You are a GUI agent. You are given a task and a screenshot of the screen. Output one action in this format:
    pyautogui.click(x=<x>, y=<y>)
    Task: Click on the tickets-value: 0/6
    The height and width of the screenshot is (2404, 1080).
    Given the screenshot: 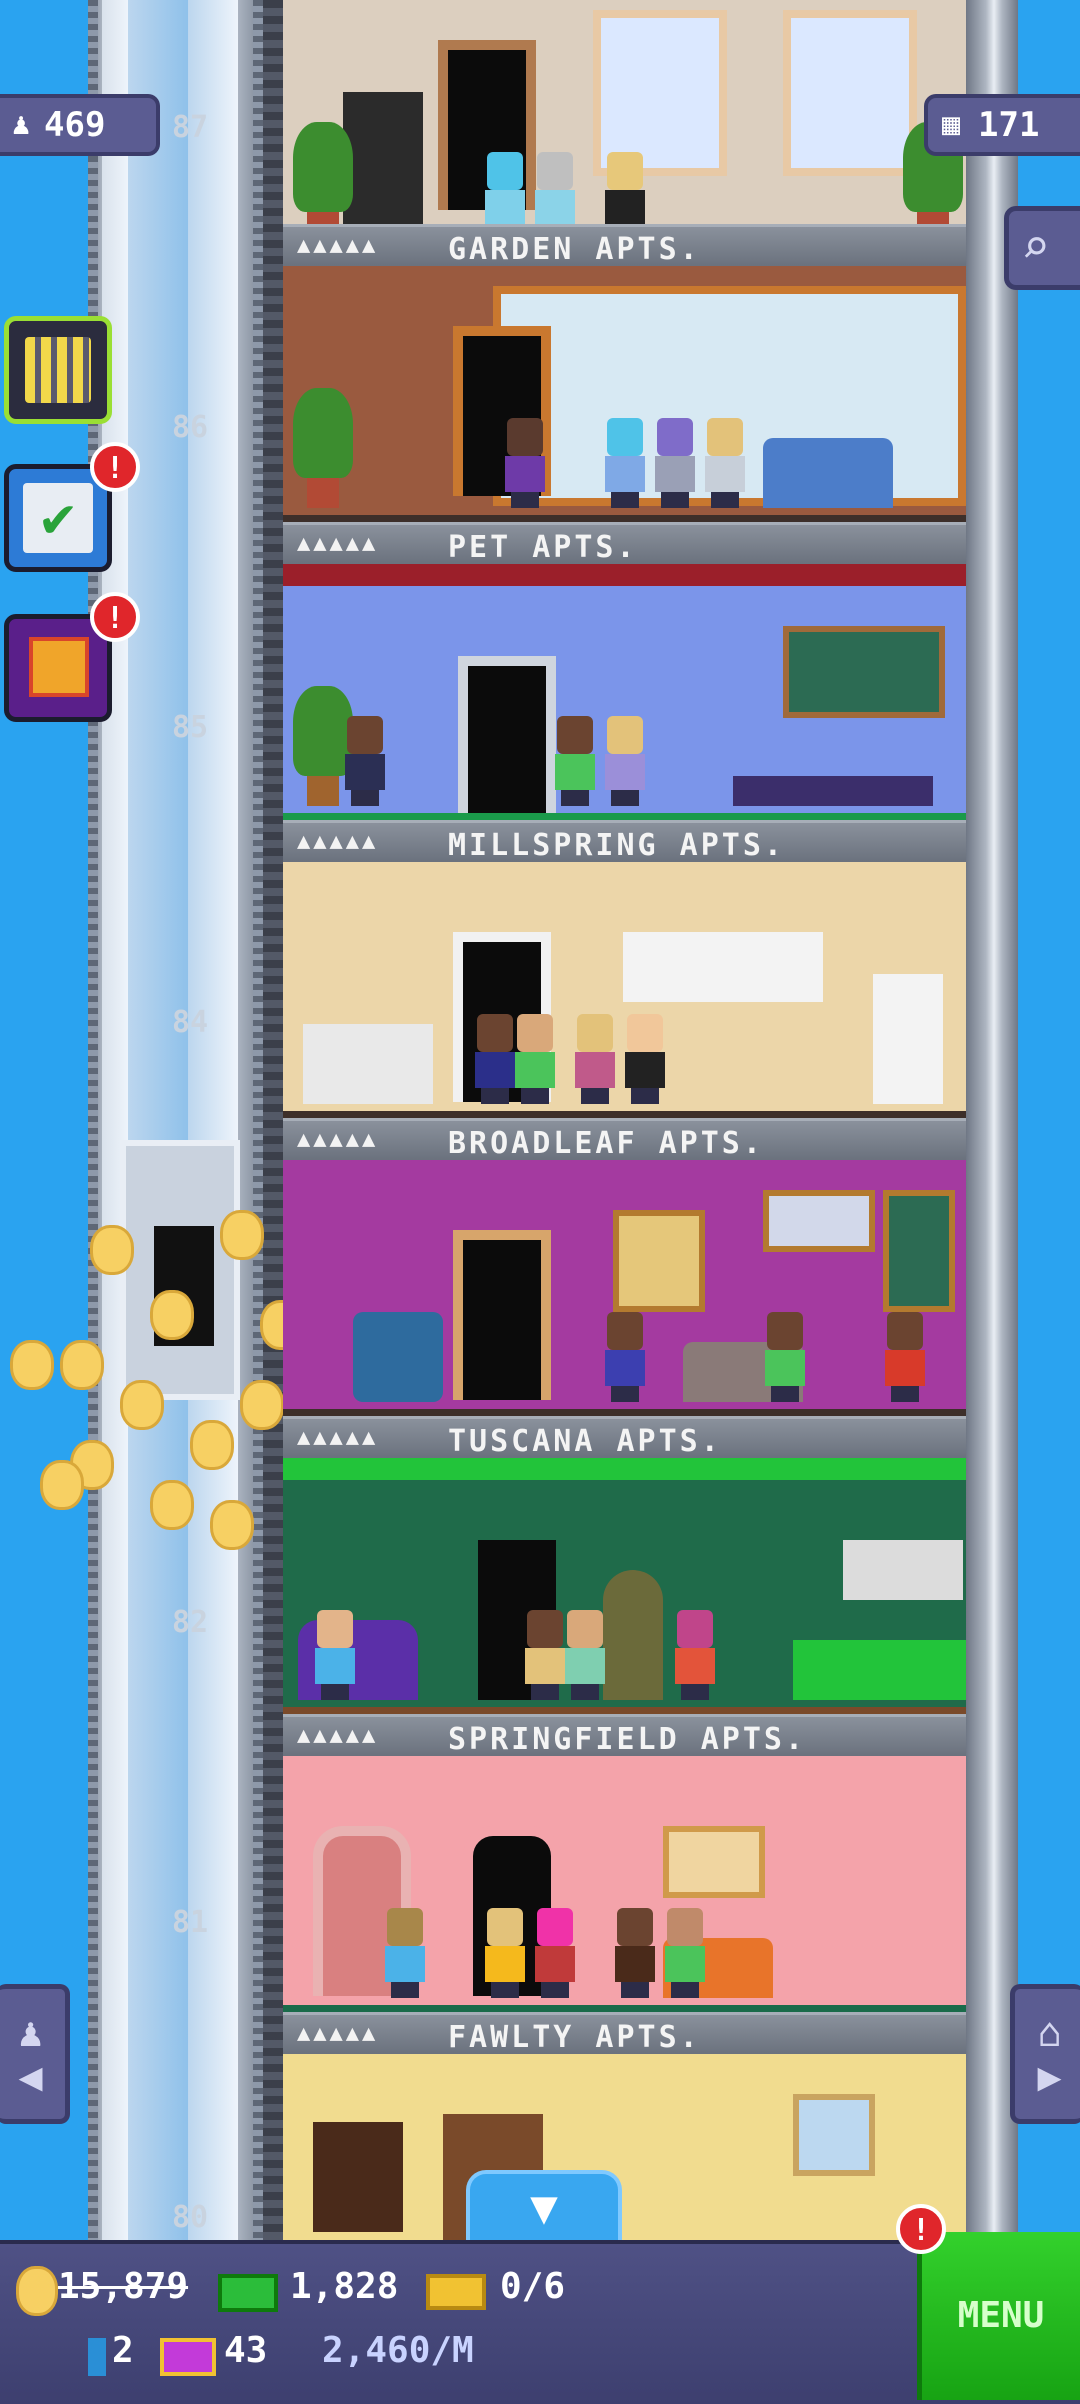 What is the action you would take?
    pyautogui.click(x=533, y=2286)
    